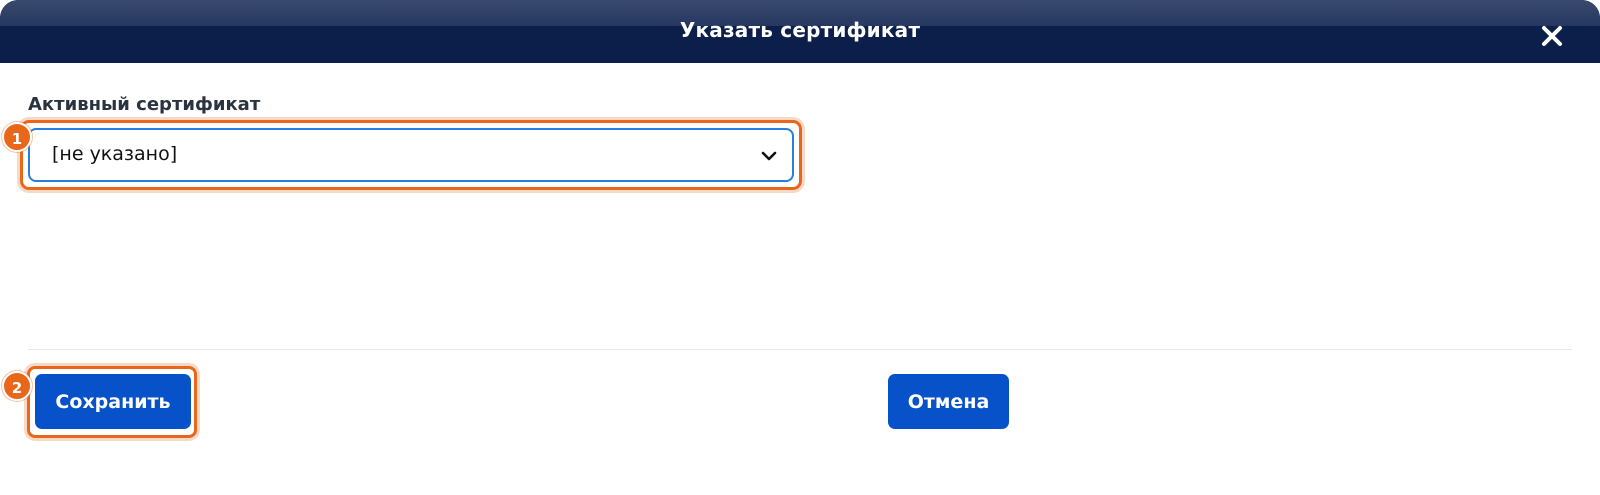  I want to click on close-icon-svg, so click(1552, 36).